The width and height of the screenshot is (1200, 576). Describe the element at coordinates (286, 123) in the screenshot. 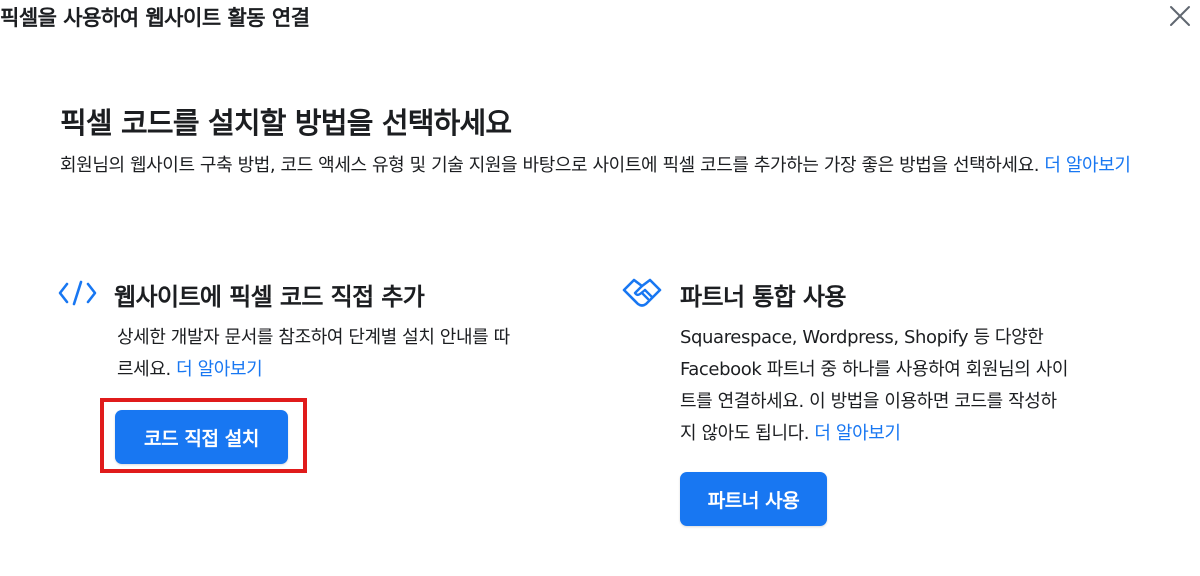

I see `page-heading: 픽셀 코드를 설치할 방법을 선택하세요` at that location.